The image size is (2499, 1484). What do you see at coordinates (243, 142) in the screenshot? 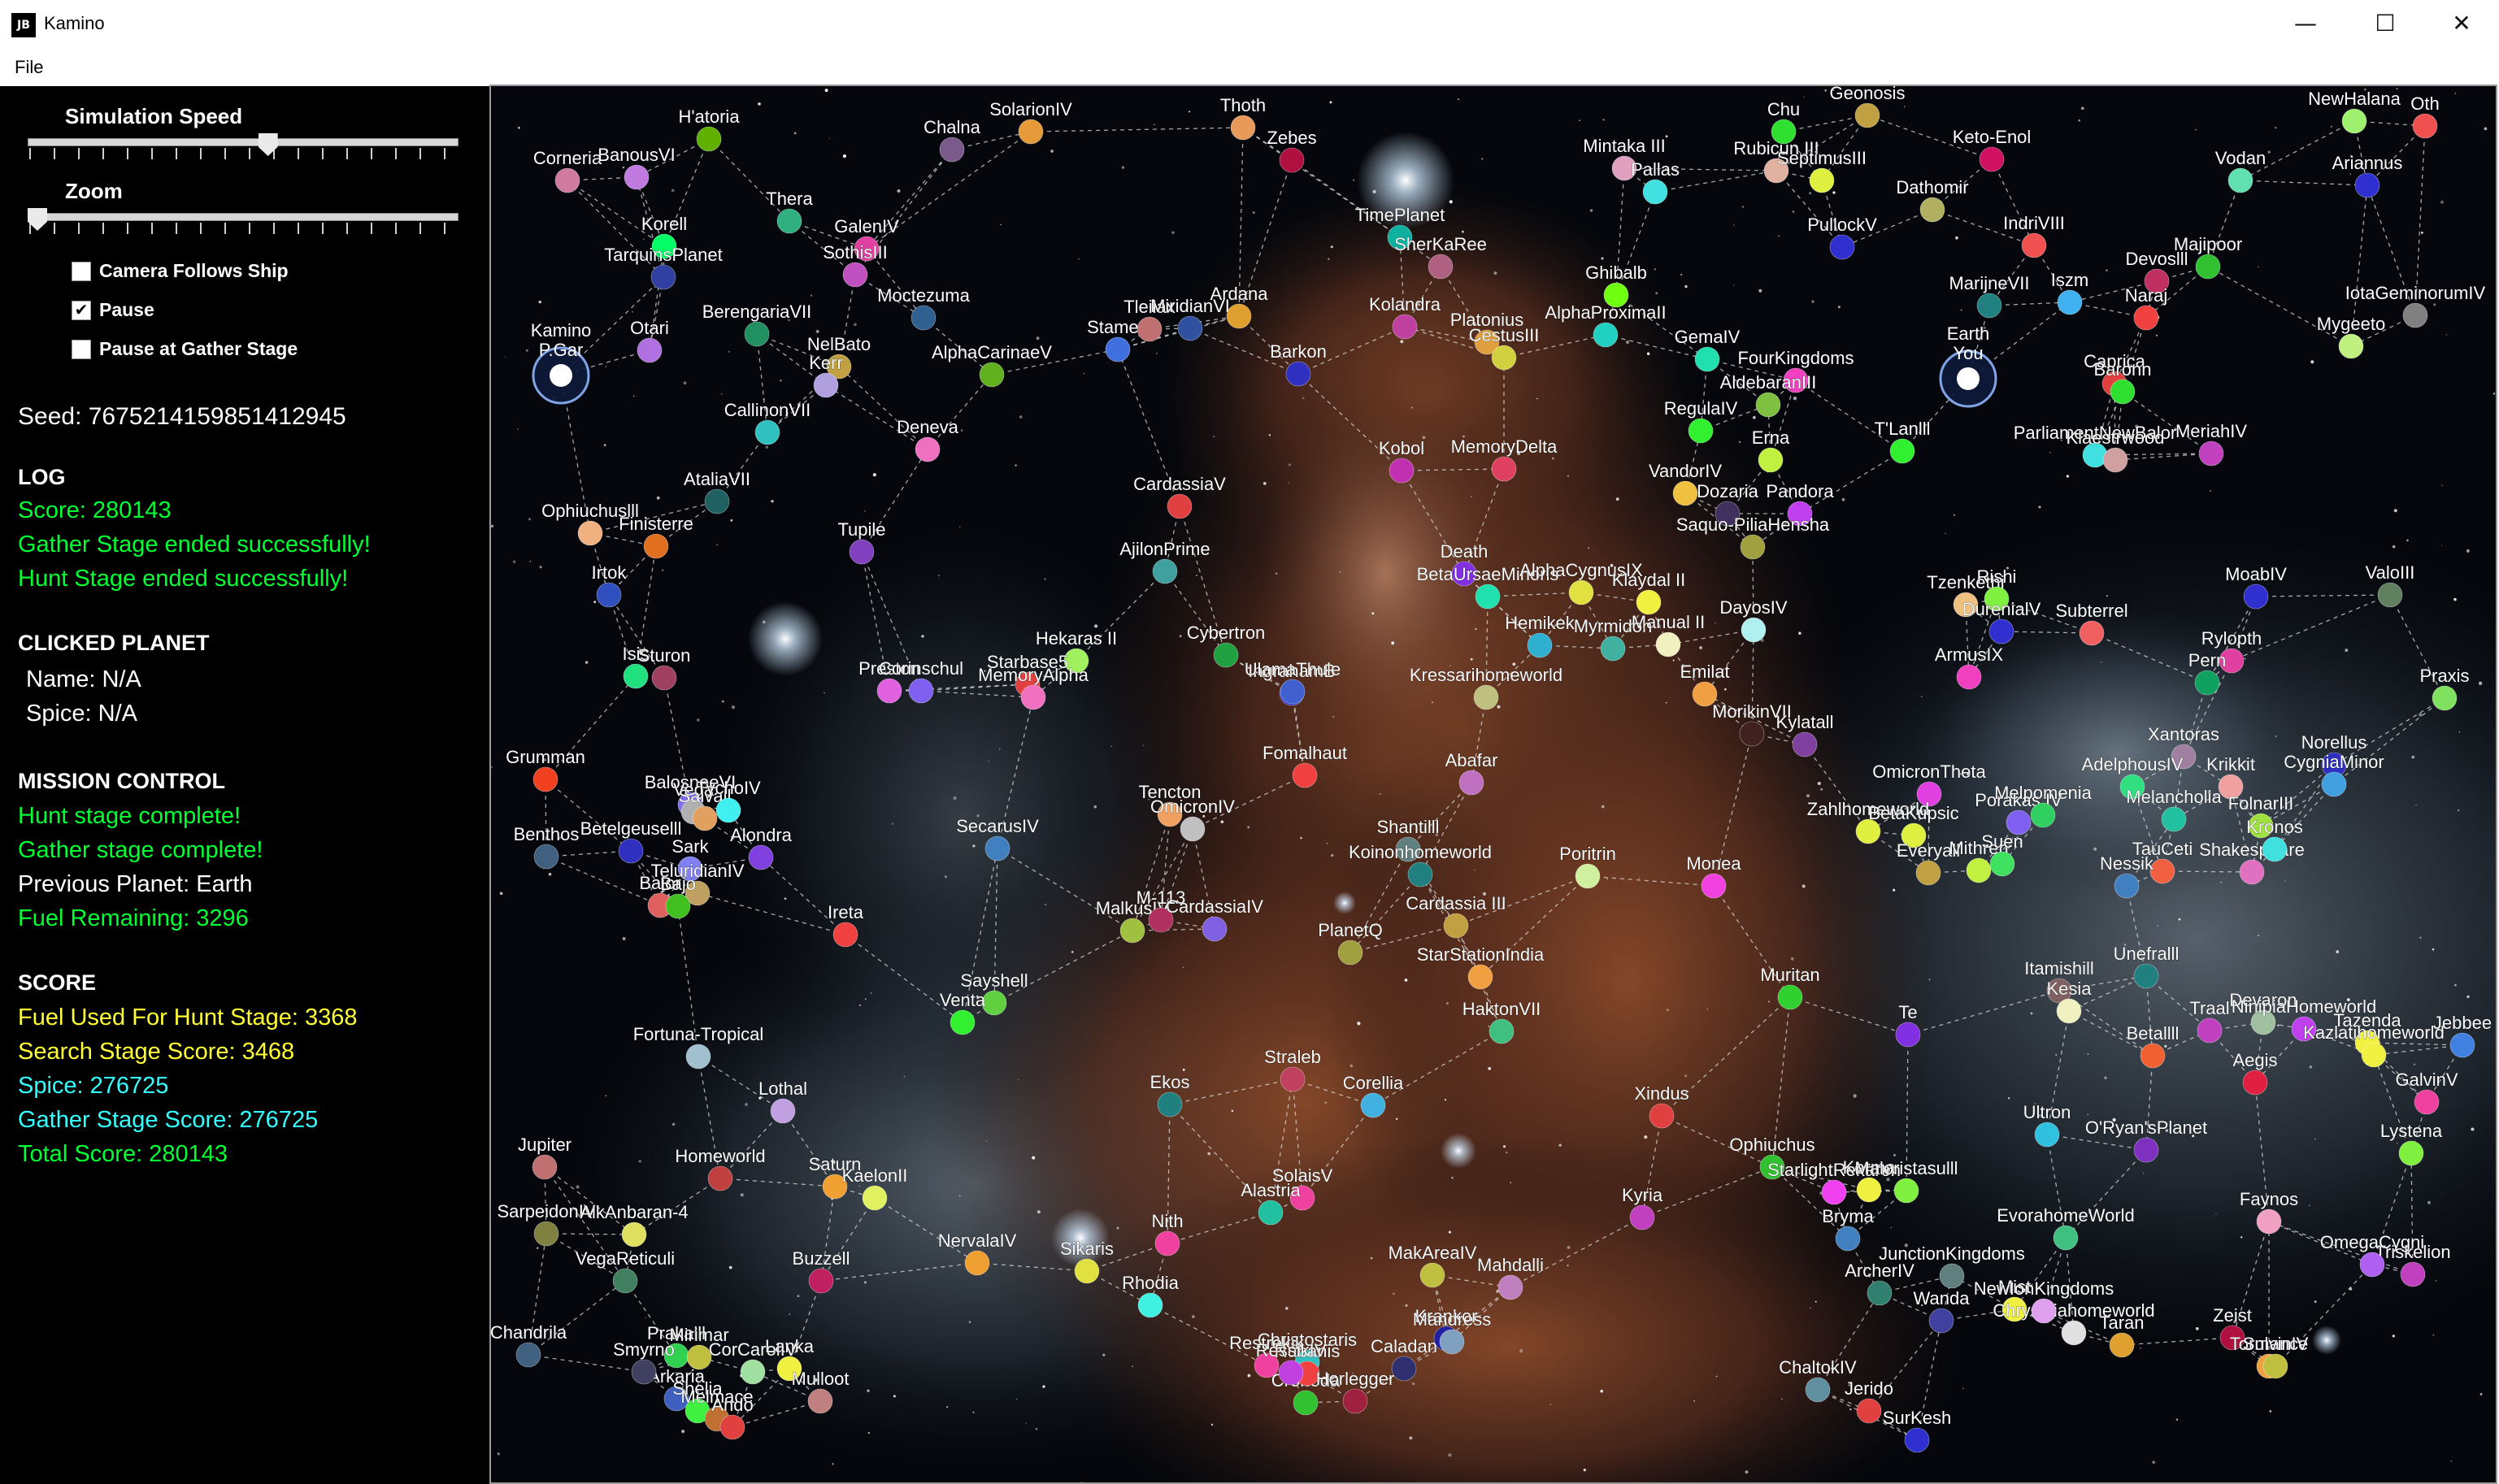
I see `simulation-speed-slider` at bounding box center [243, 142].